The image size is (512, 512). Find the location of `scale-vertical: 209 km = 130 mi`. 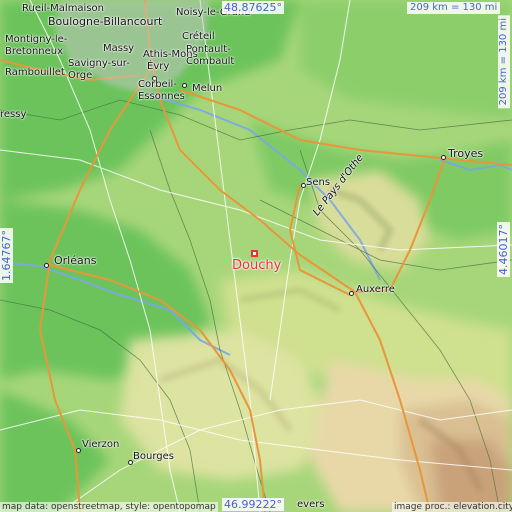

scale-vertical: 209 km = 130 mi is located at coordinates (504, 62).